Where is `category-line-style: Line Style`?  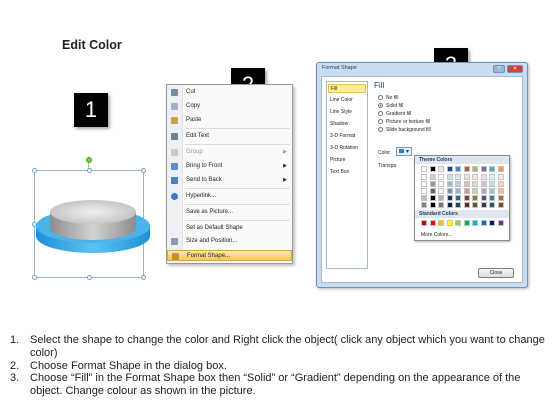
category-line-style: Line Style is located at coordinates (347, 112).